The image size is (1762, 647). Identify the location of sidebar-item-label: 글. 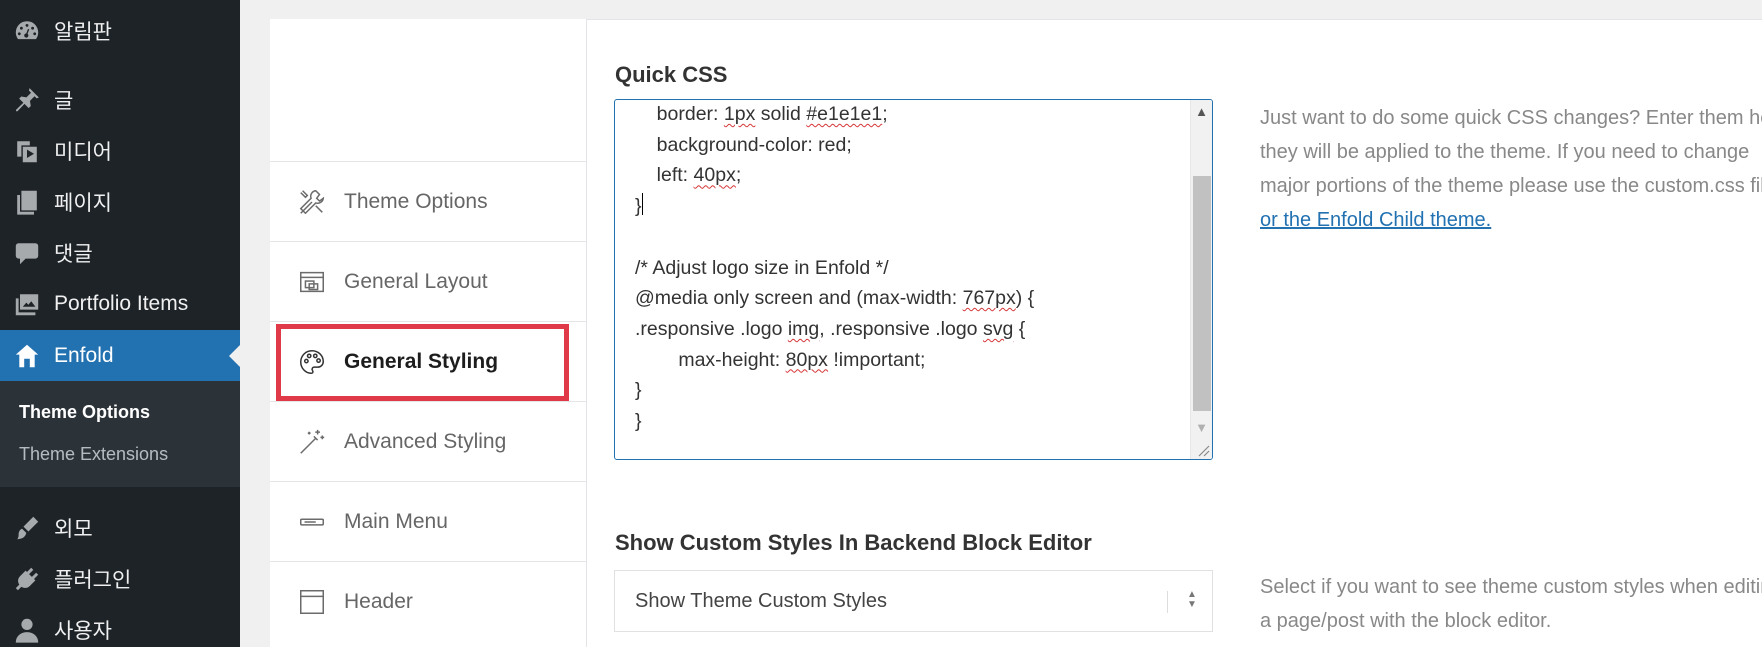
(64, 101).